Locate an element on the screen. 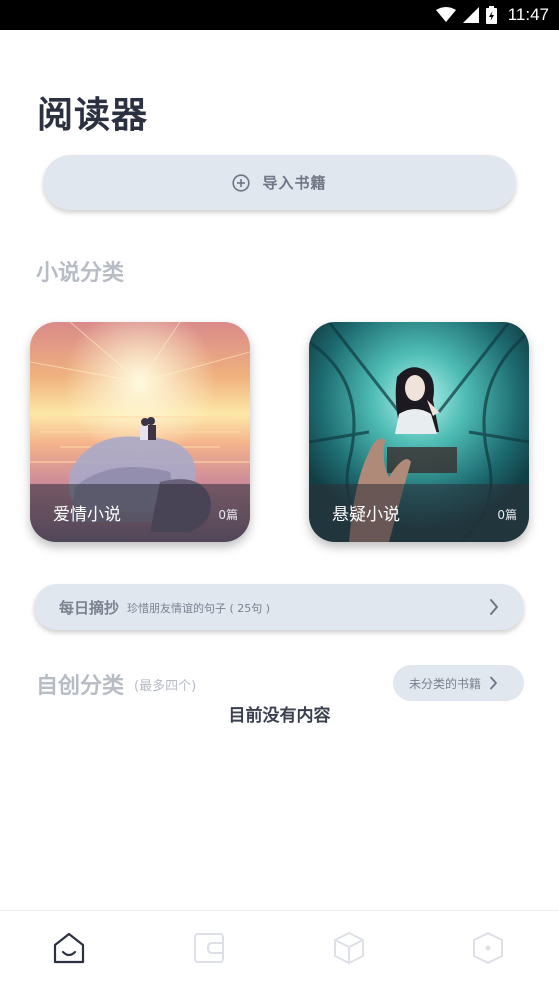 This screenshot has width=559, height=995. tab-home is located at coordinates (69, 948).